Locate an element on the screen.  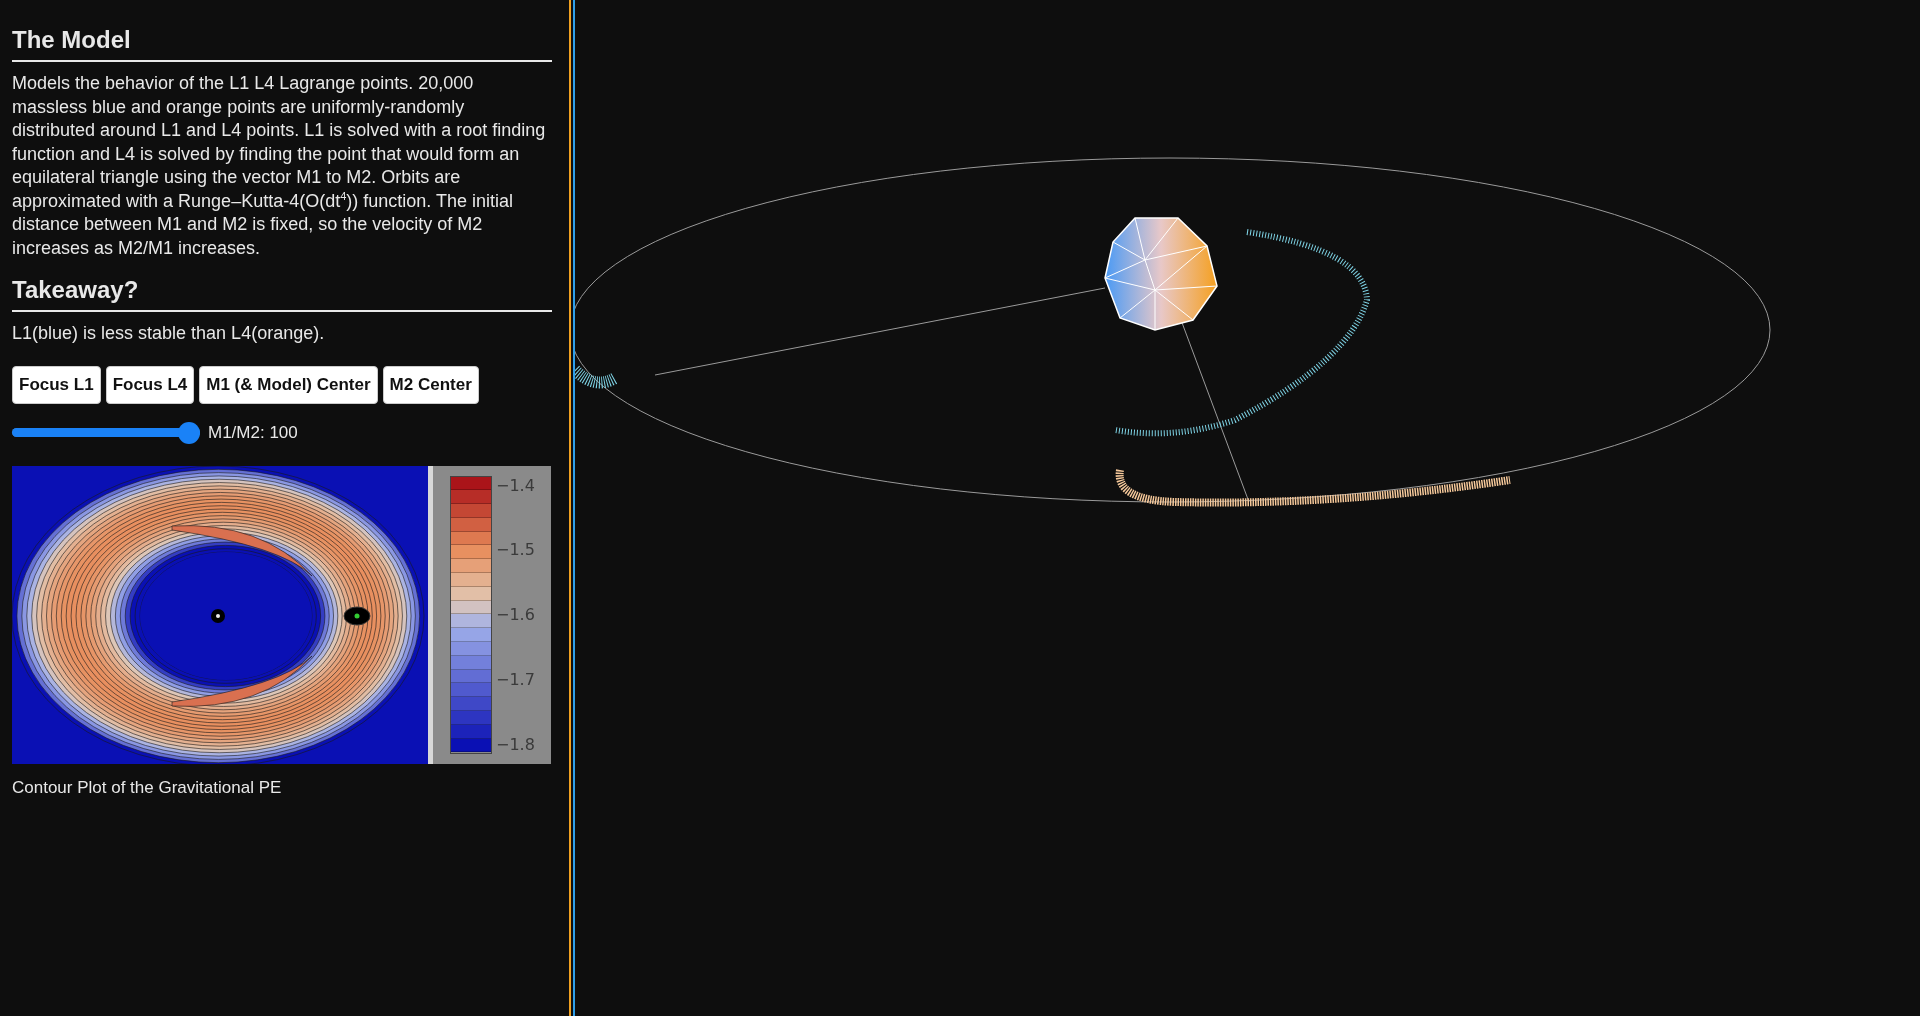
camera-button: Focus L1 is located at coordinates (56, 384).